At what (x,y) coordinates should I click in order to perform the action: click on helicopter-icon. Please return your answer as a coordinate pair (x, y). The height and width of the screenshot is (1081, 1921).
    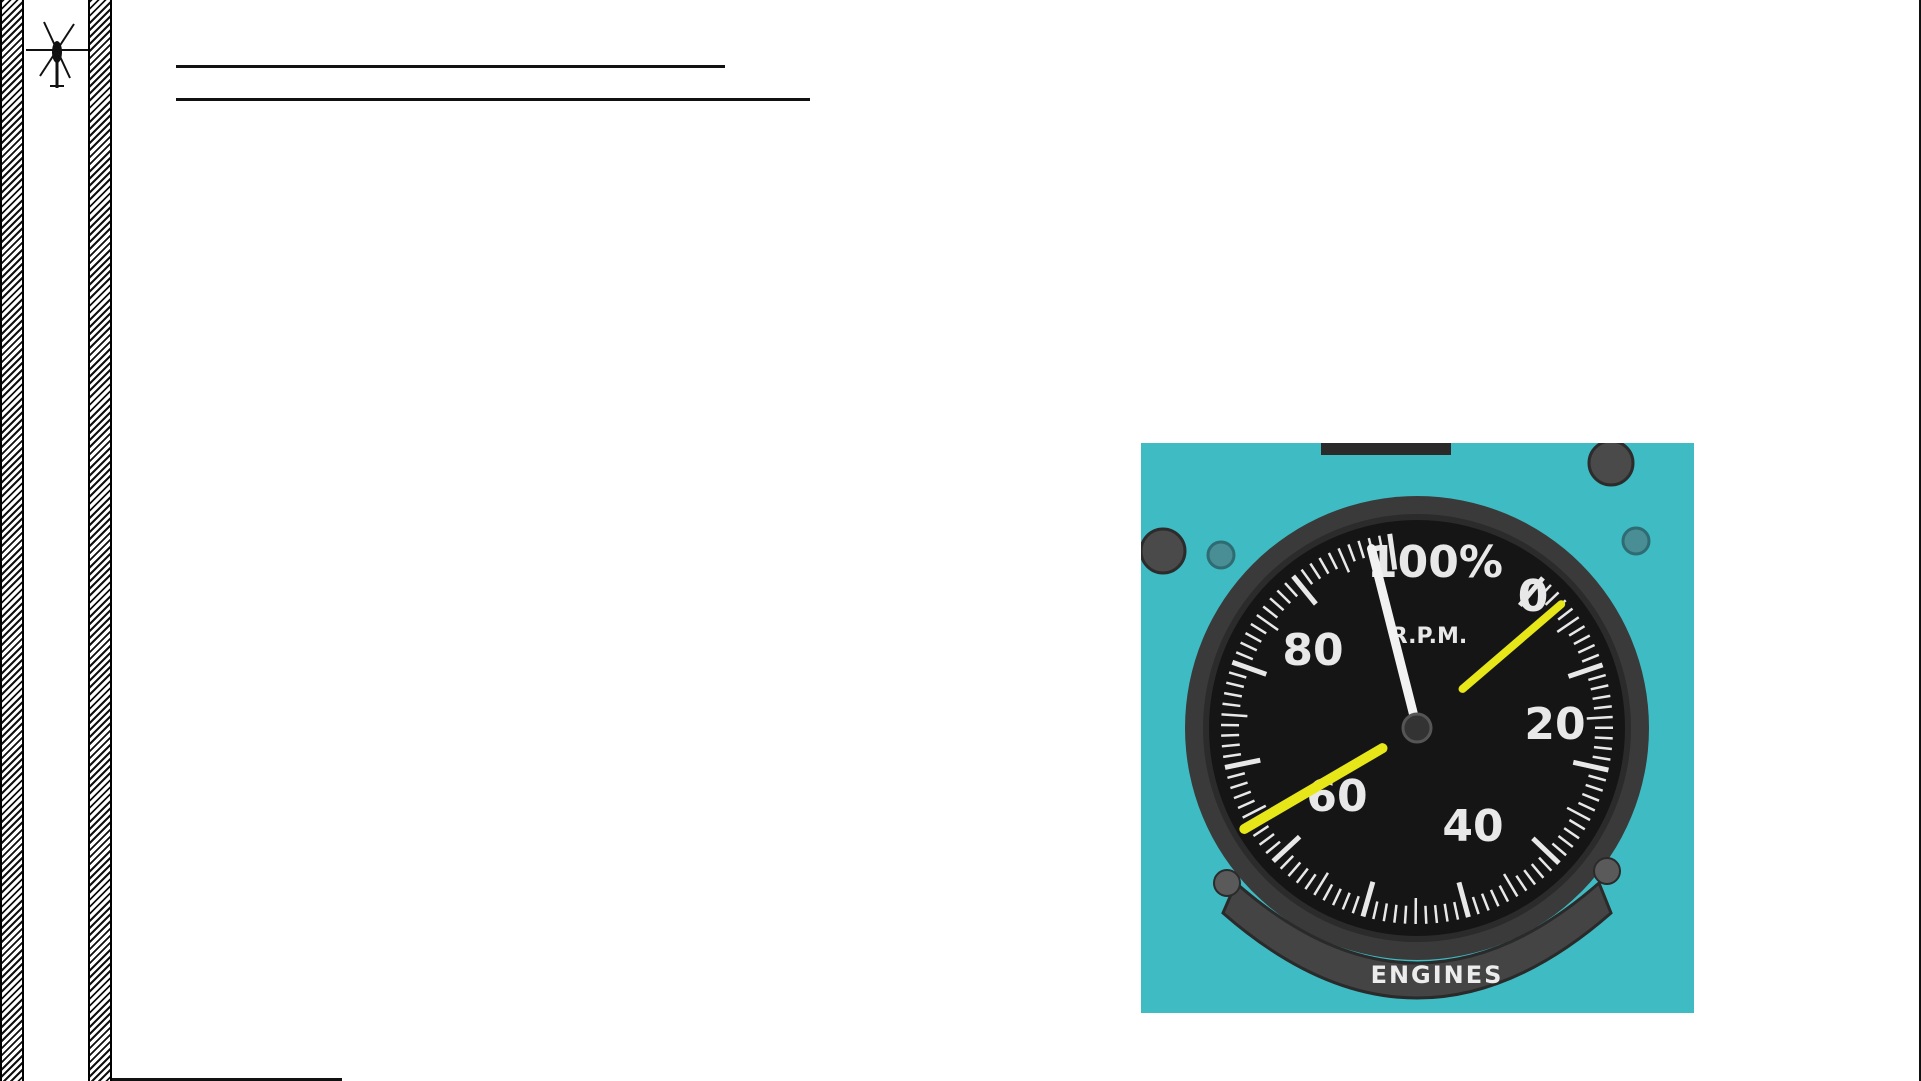
    Looking at the image, I should click on (57, 54).